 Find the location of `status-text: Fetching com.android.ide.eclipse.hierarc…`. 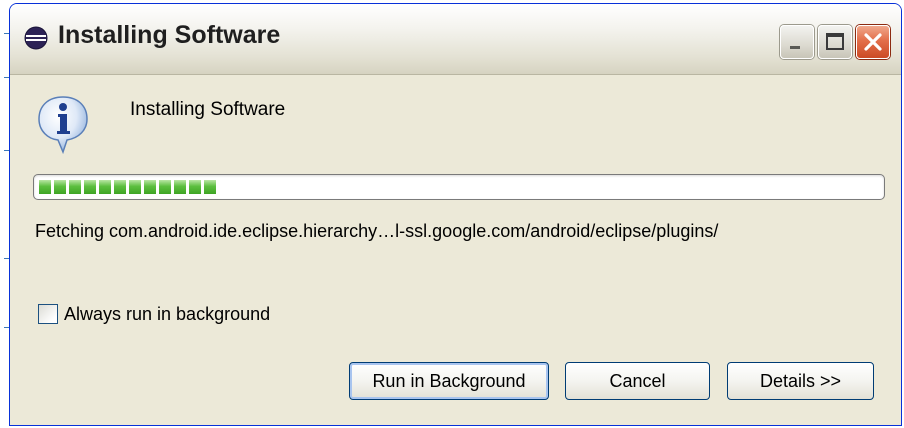

status-text: Fetching com.android.ide.eclipse.hierarc… is located at coordinates (377, 231).